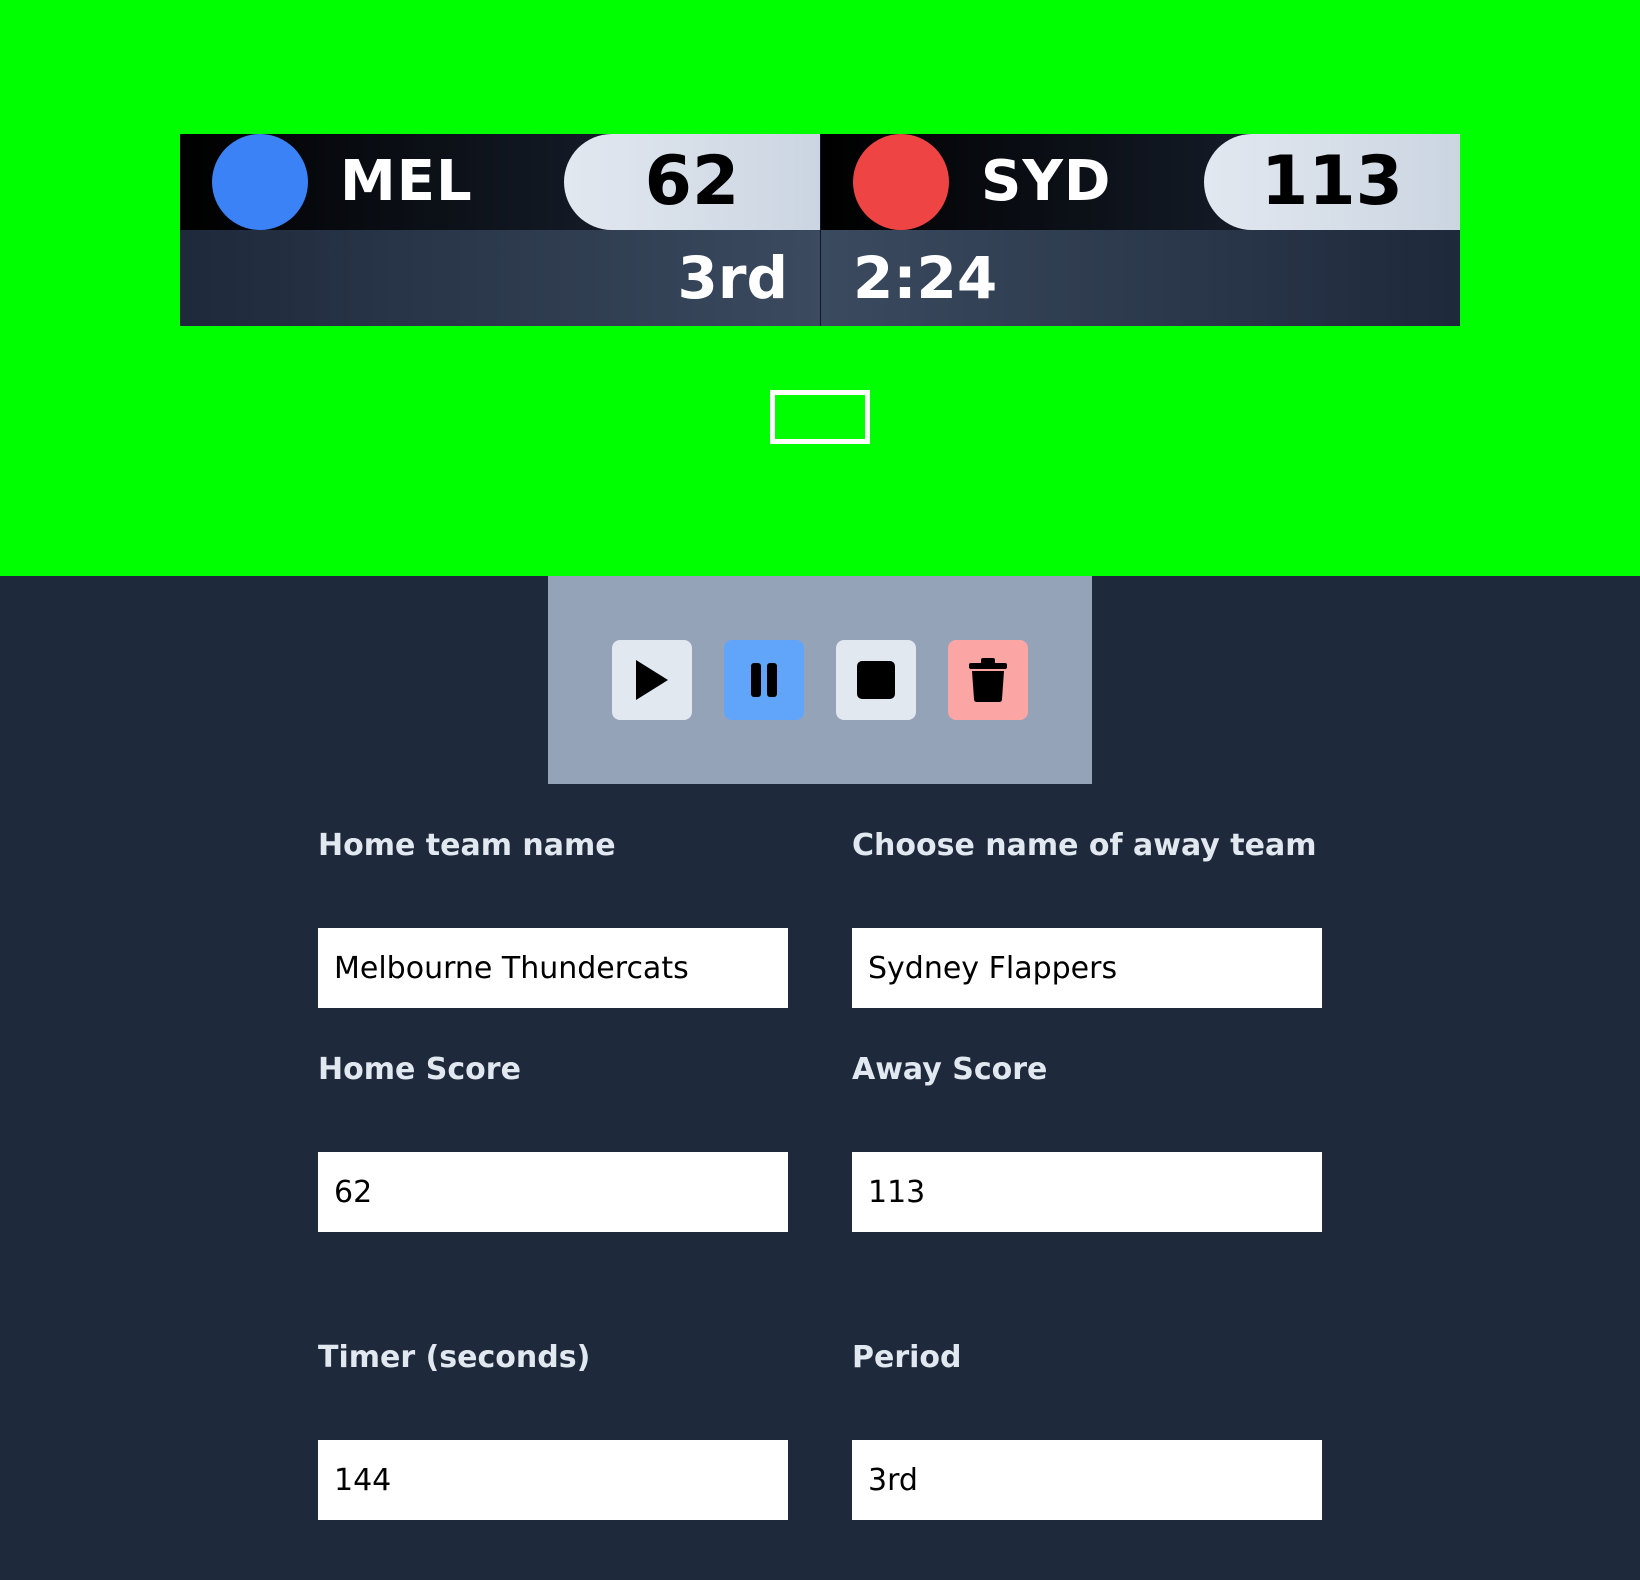  I want to click on away-score-label: Away Score, so click(950, 1069).